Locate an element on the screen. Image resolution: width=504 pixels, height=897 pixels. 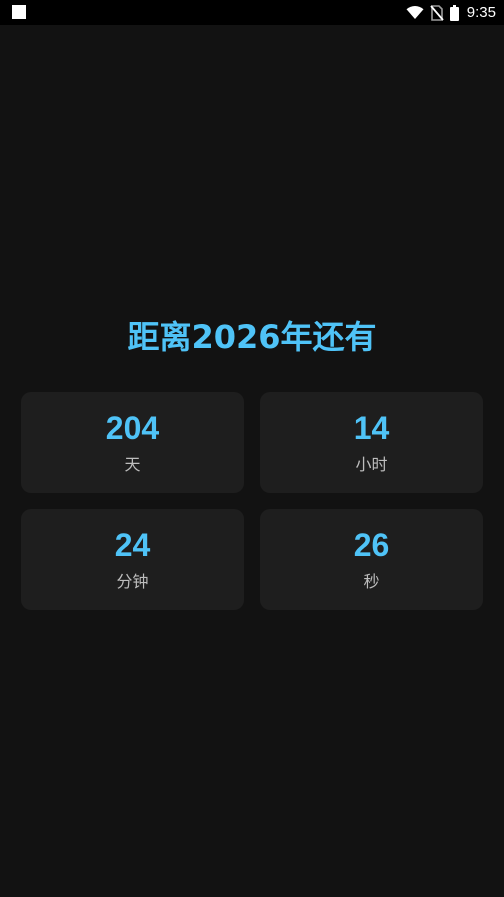
wifi-icon is located at coordinates (415, 12).